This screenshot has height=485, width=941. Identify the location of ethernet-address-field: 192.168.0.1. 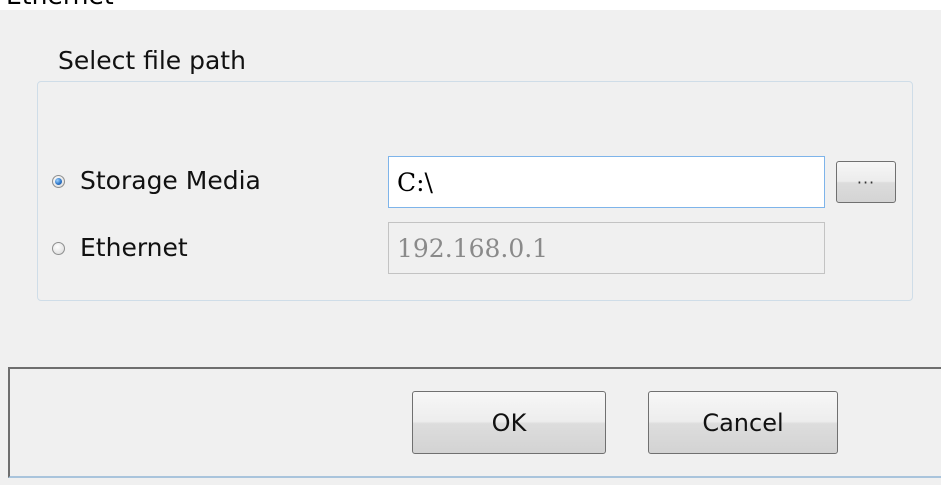
(606, 248).